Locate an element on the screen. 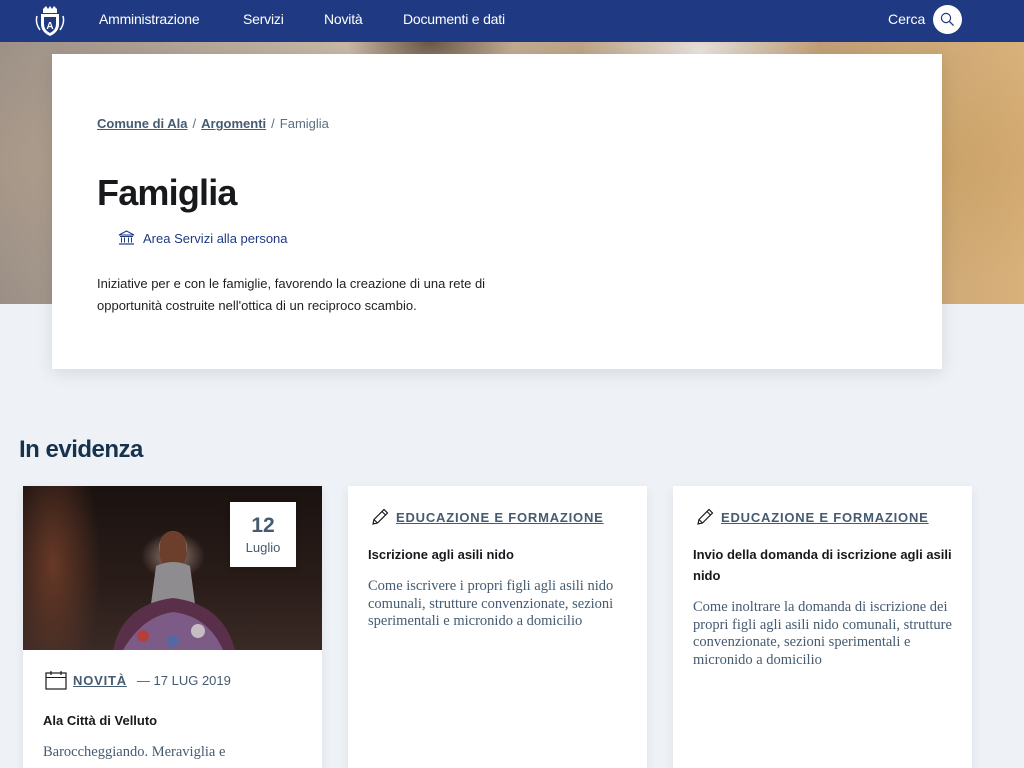 This screenshot has width=1024, height=768. search-icon is located at coordinates (947, 19).